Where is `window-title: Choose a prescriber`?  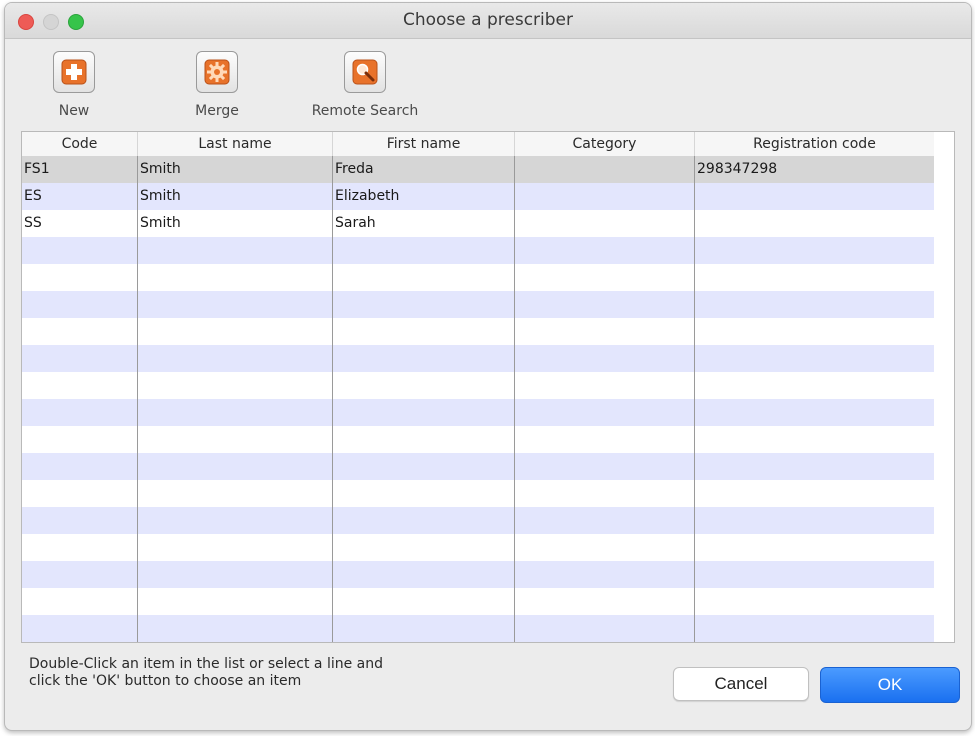 window-title: Choose a prescriber is located at coordinates (487, 20).